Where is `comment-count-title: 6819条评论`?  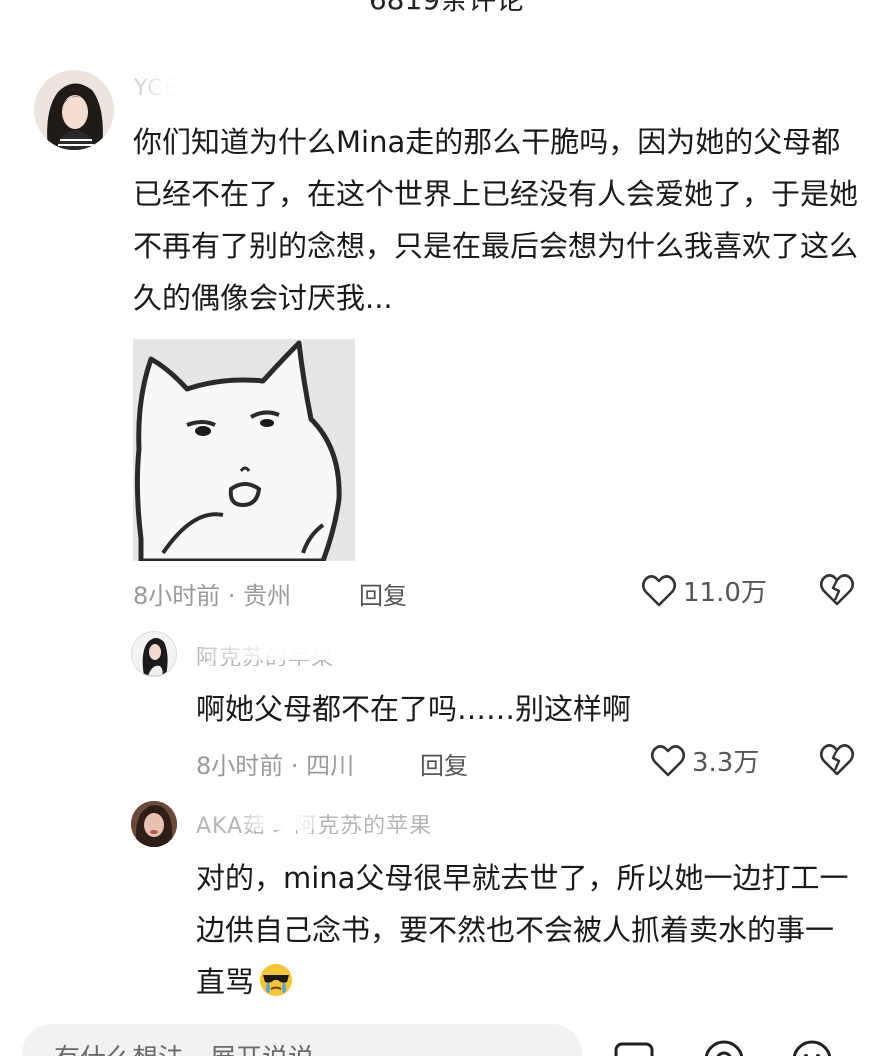
comment-count-title: 6819条评论 is located at coordinates (446, 9).